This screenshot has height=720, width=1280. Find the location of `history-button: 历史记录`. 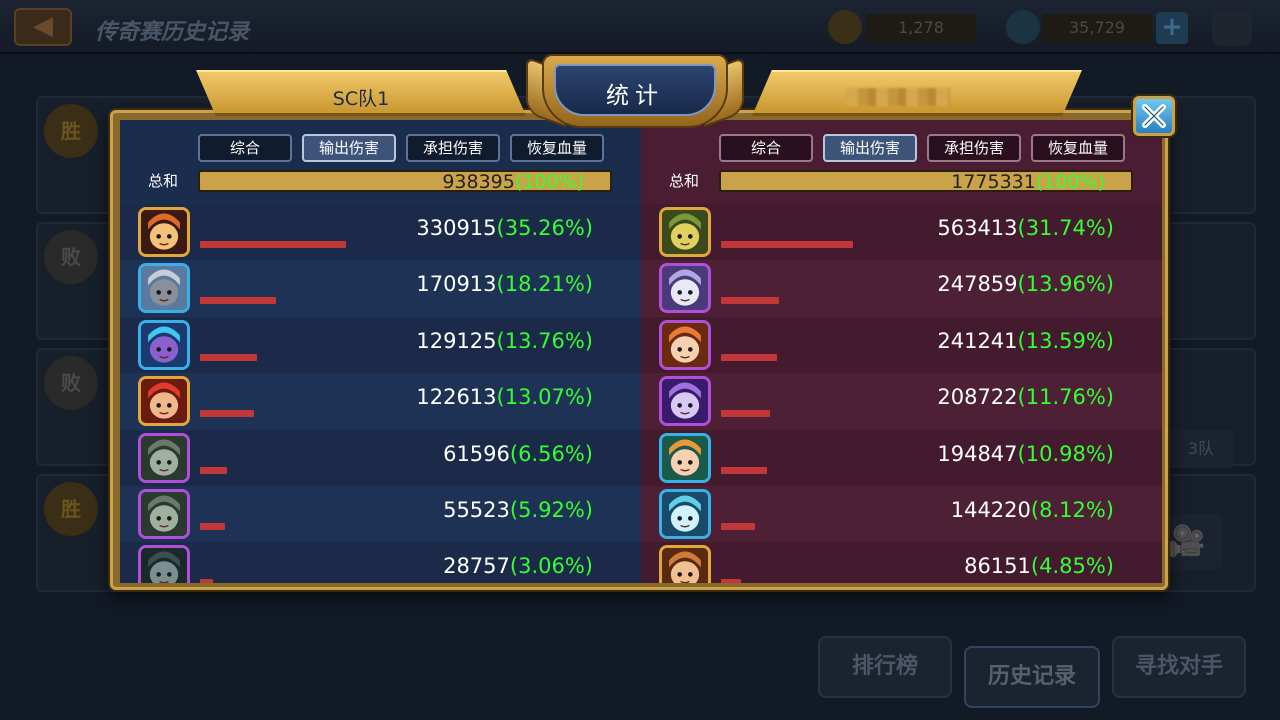

history-button: 历史记录 is located at coordinates (1032, 677).